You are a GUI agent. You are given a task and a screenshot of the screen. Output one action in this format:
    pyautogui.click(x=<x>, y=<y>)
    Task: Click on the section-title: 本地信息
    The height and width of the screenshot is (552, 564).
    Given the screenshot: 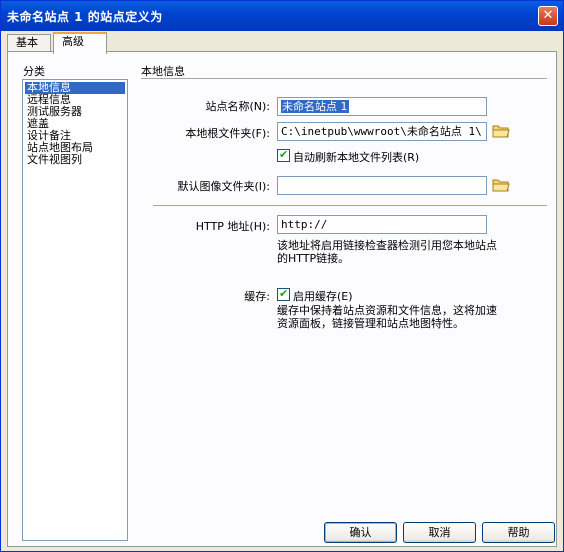 What is the action you would take?
    pyautogui.click(x=163, y=71)
    